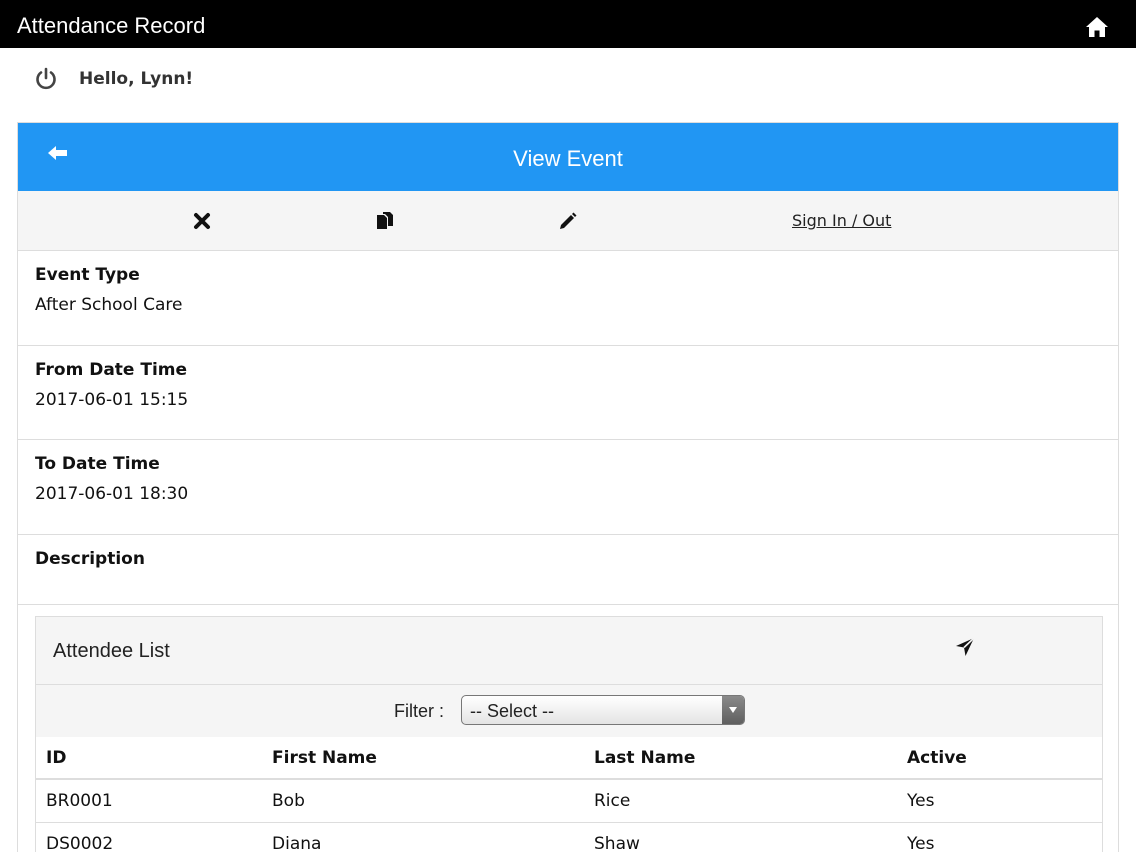  I want to click on cell-first-name: Diana, so click(423, 837).